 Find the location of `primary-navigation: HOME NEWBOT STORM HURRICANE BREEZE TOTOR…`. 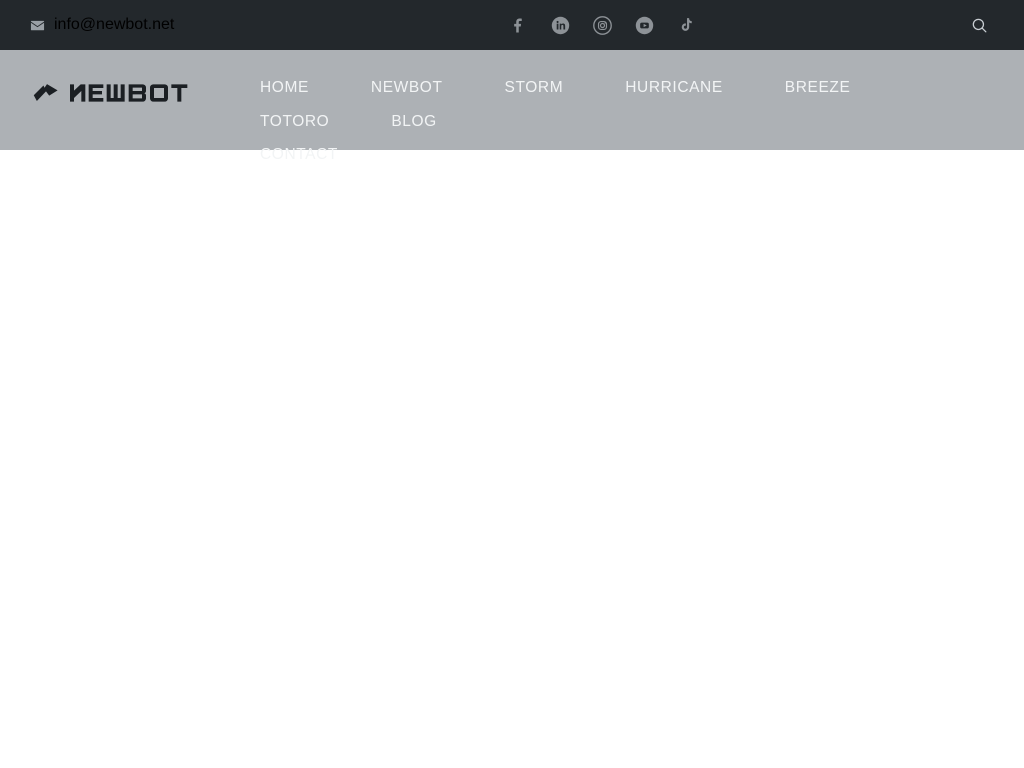

primary-navigation: HOME NEWBOT STORM HURRICANE BREEZE TOTOR… is located at coordinates (627, 121).